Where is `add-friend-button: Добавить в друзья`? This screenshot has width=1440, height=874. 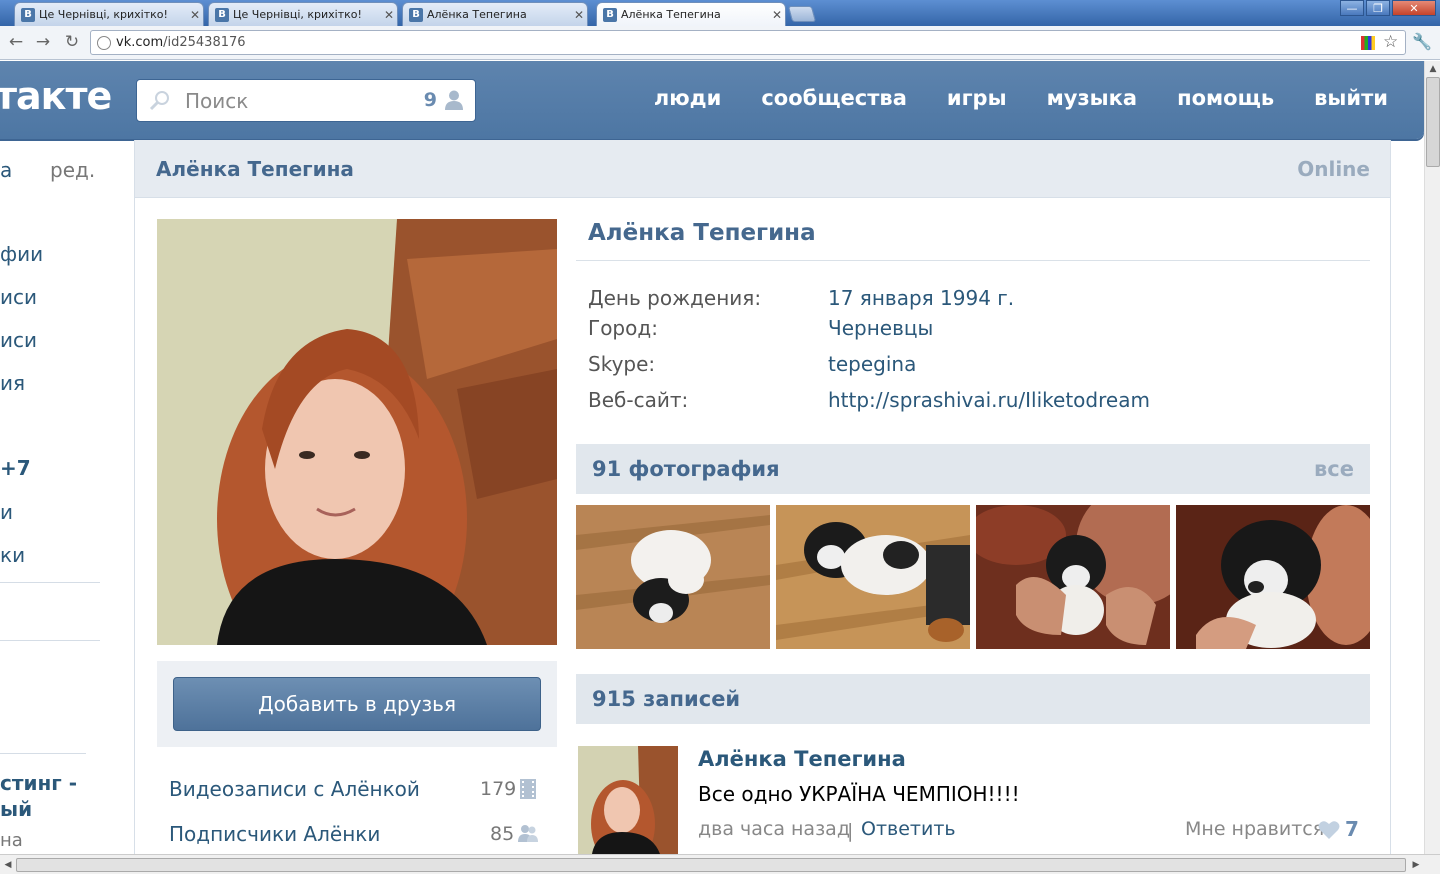 add-friend-button: Добавить в друзья is located at coordinates (357, 704).